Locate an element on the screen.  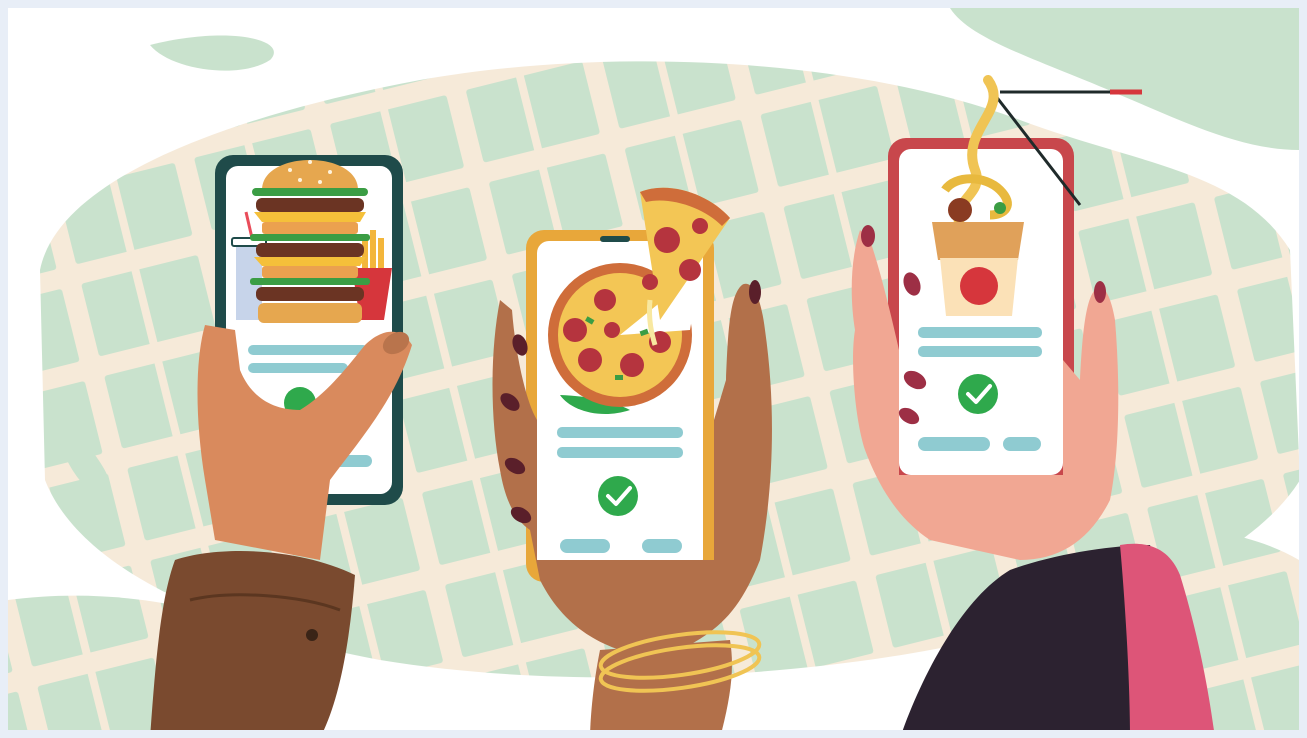
brown-jacket-sleeve is located at coordinates (252, 640).